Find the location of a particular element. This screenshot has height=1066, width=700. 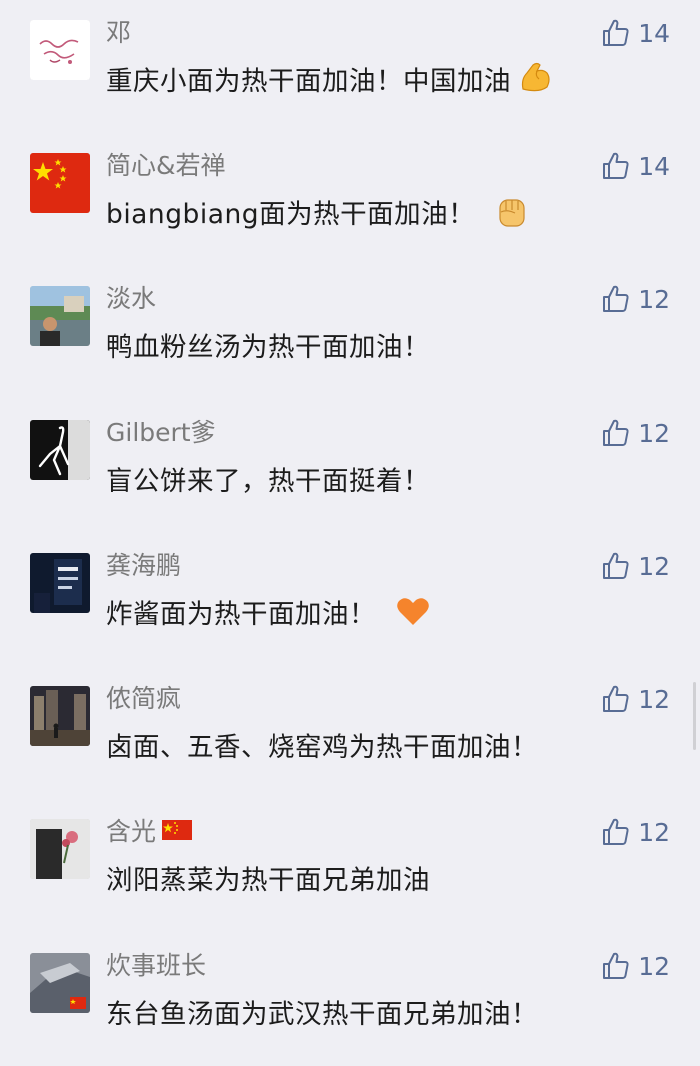

flexed-biceps-emoji is located at coordinates (536, 78).